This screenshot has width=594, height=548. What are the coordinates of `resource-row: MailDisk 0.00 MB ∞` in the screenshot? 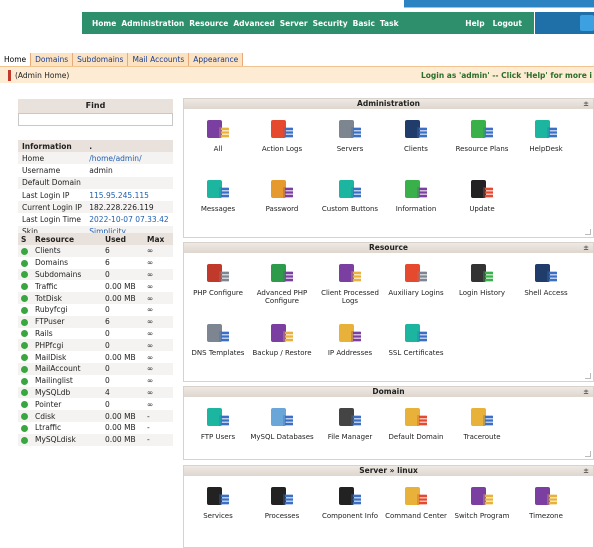 It's located at (95, 357).